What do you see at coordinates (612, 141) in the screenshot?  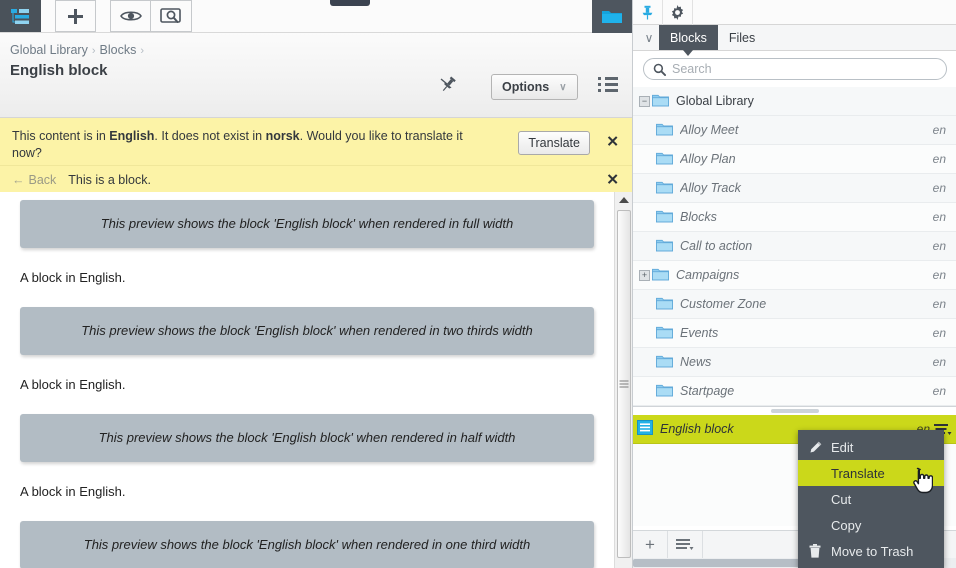 I see `close-notification-icon: ✕` at bounding box center [612, 141].